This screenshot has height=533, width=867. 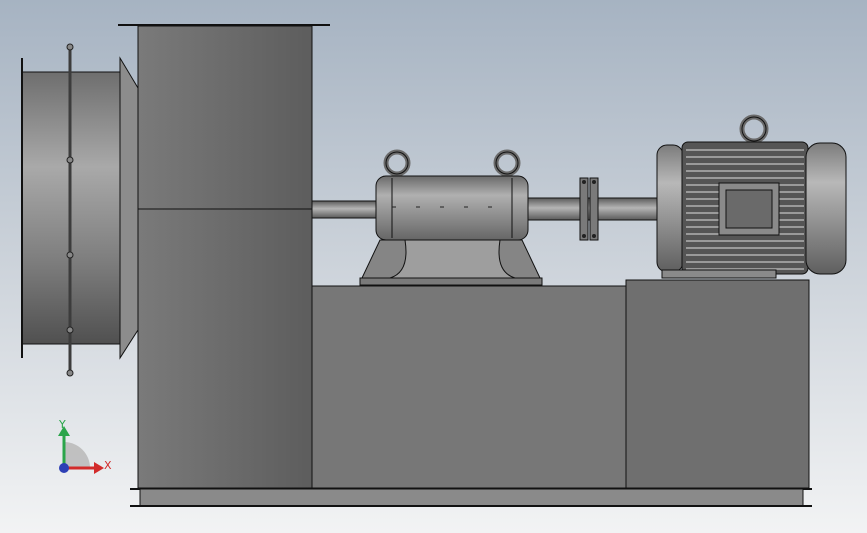 What do you see at coordinates (80, 210) in the screenshot?
I see `inlet-duct` at bounding box center [80, 210].